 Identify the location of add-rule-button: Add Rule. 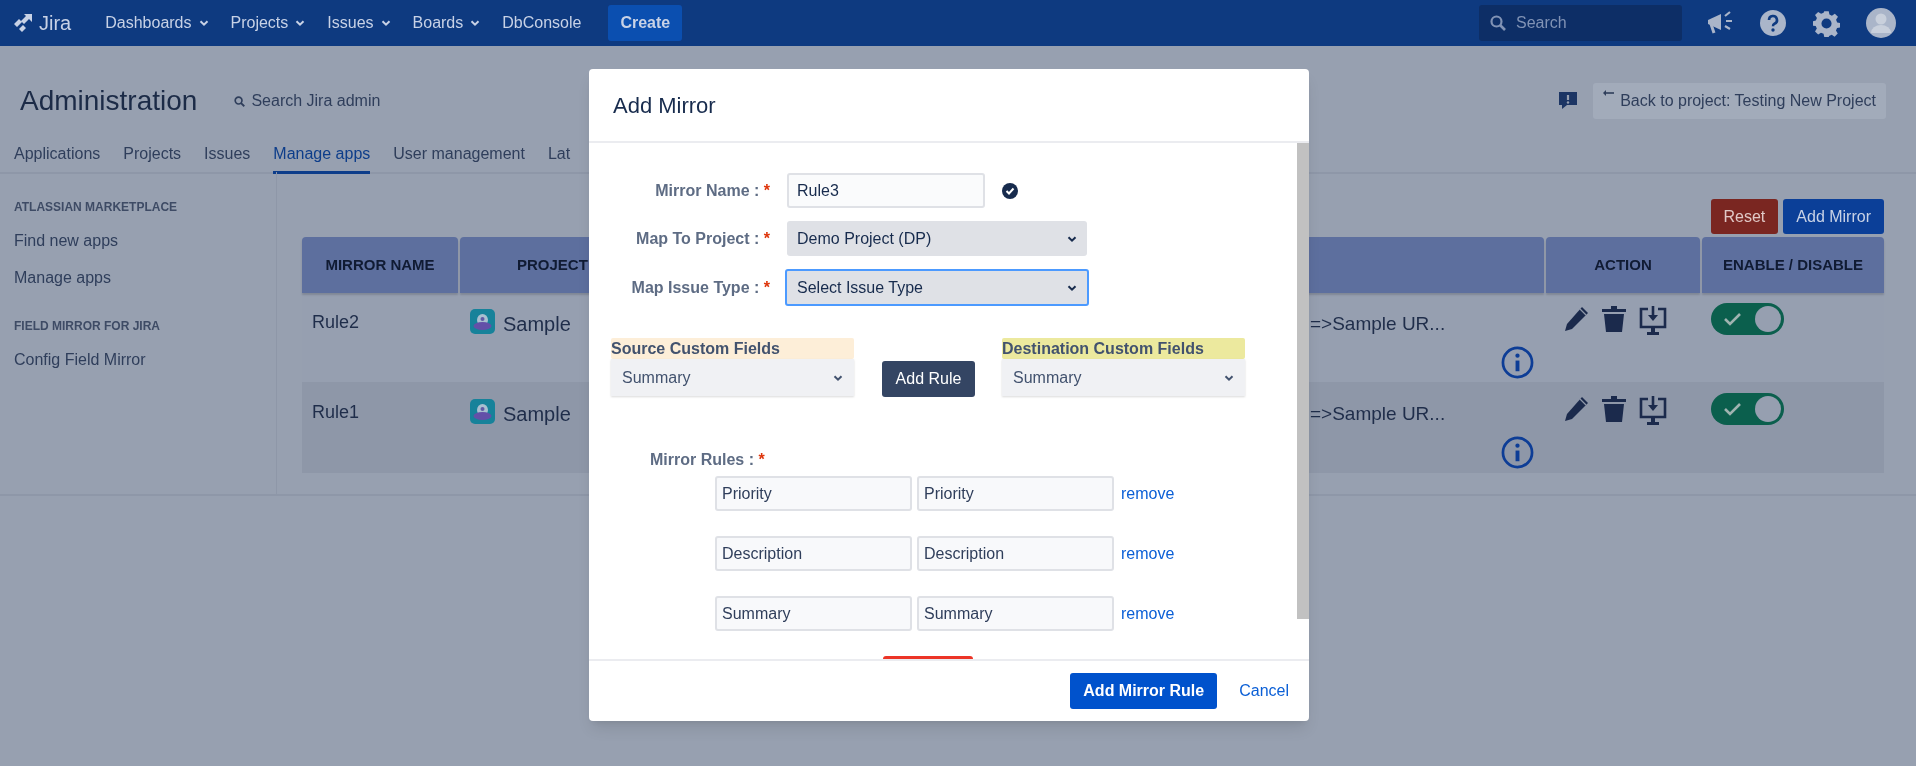
(928, 379).